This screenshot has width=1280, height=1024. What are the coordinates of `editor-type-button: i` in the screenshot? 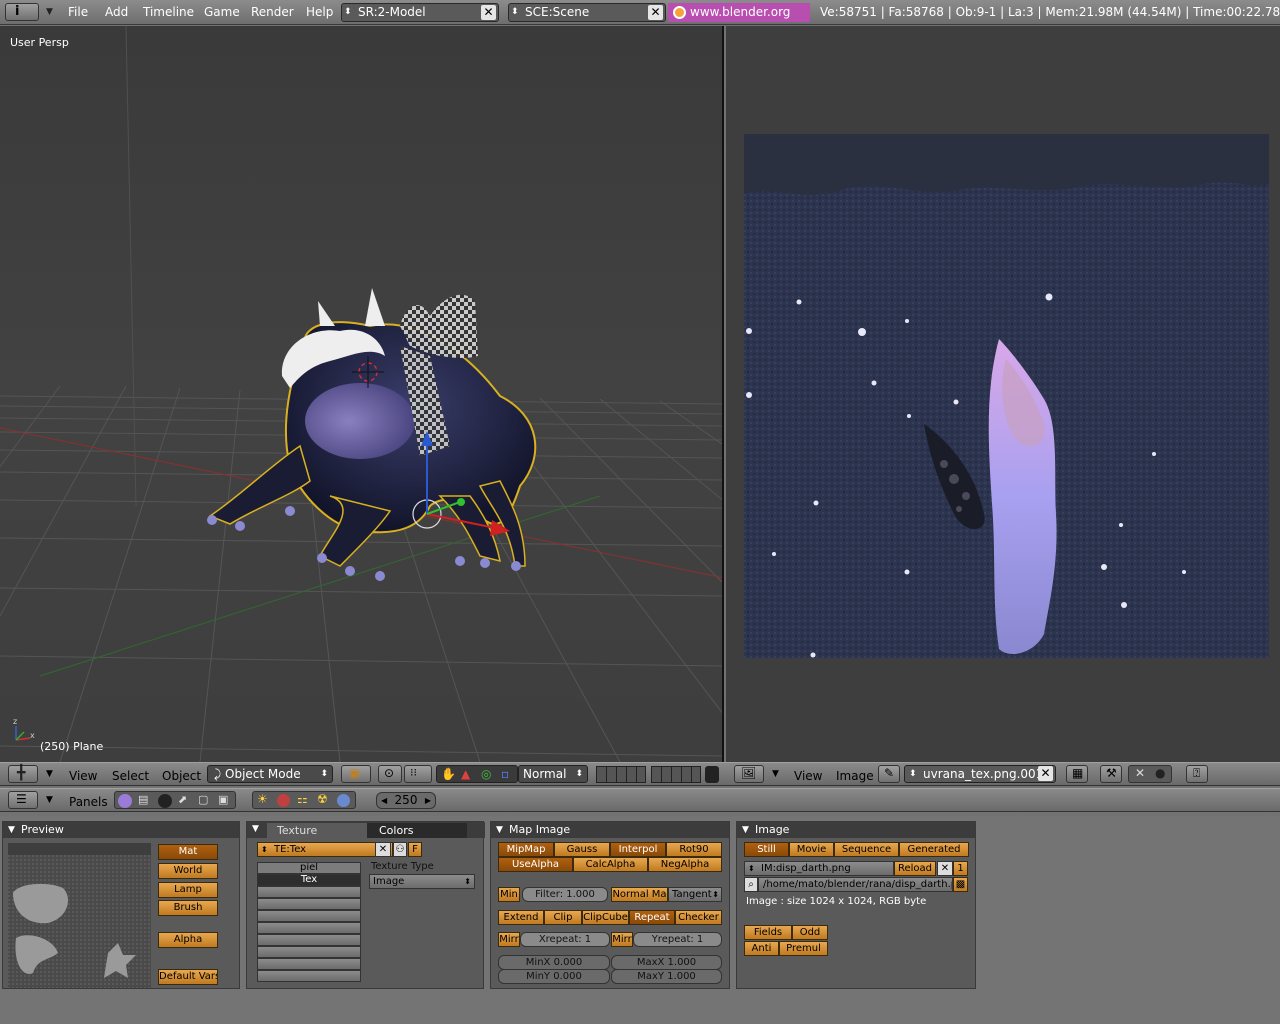 It's located at (22, 12).